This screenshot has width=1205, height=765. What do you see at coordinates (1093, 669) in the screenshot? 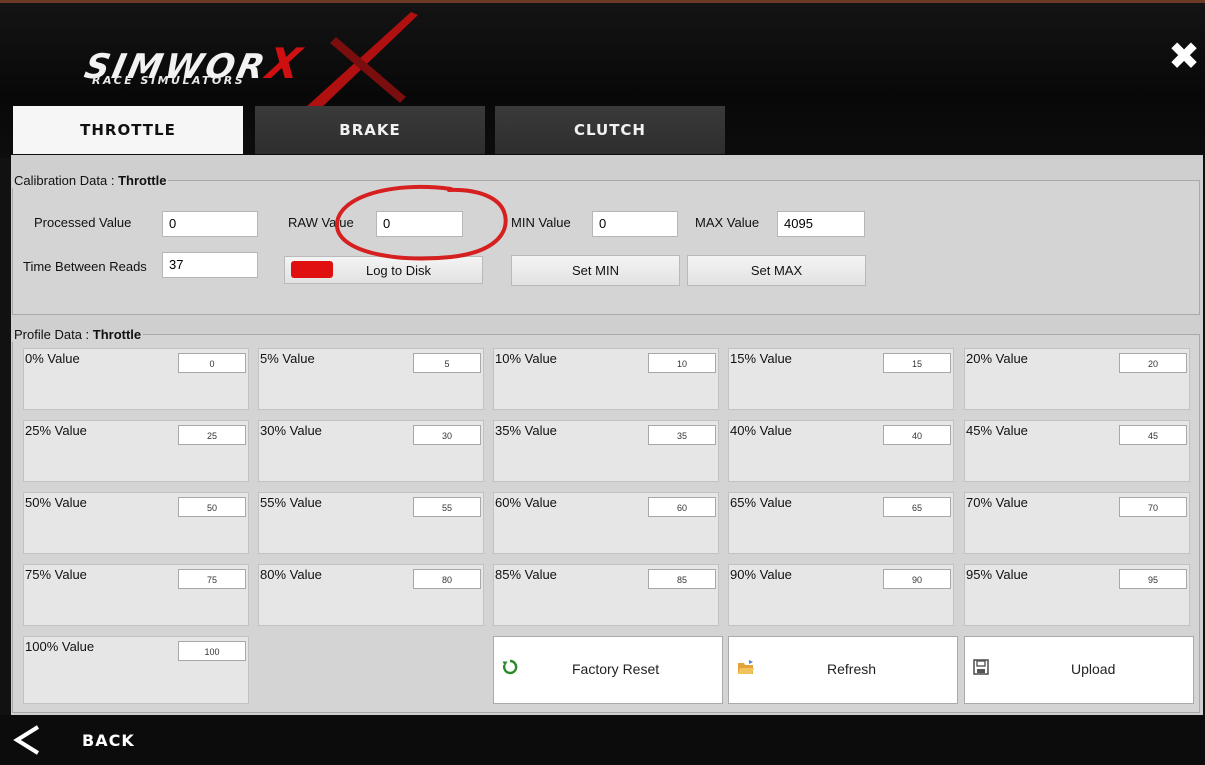
I see `upload-label: Upload` at bounding box center [1093, 669].